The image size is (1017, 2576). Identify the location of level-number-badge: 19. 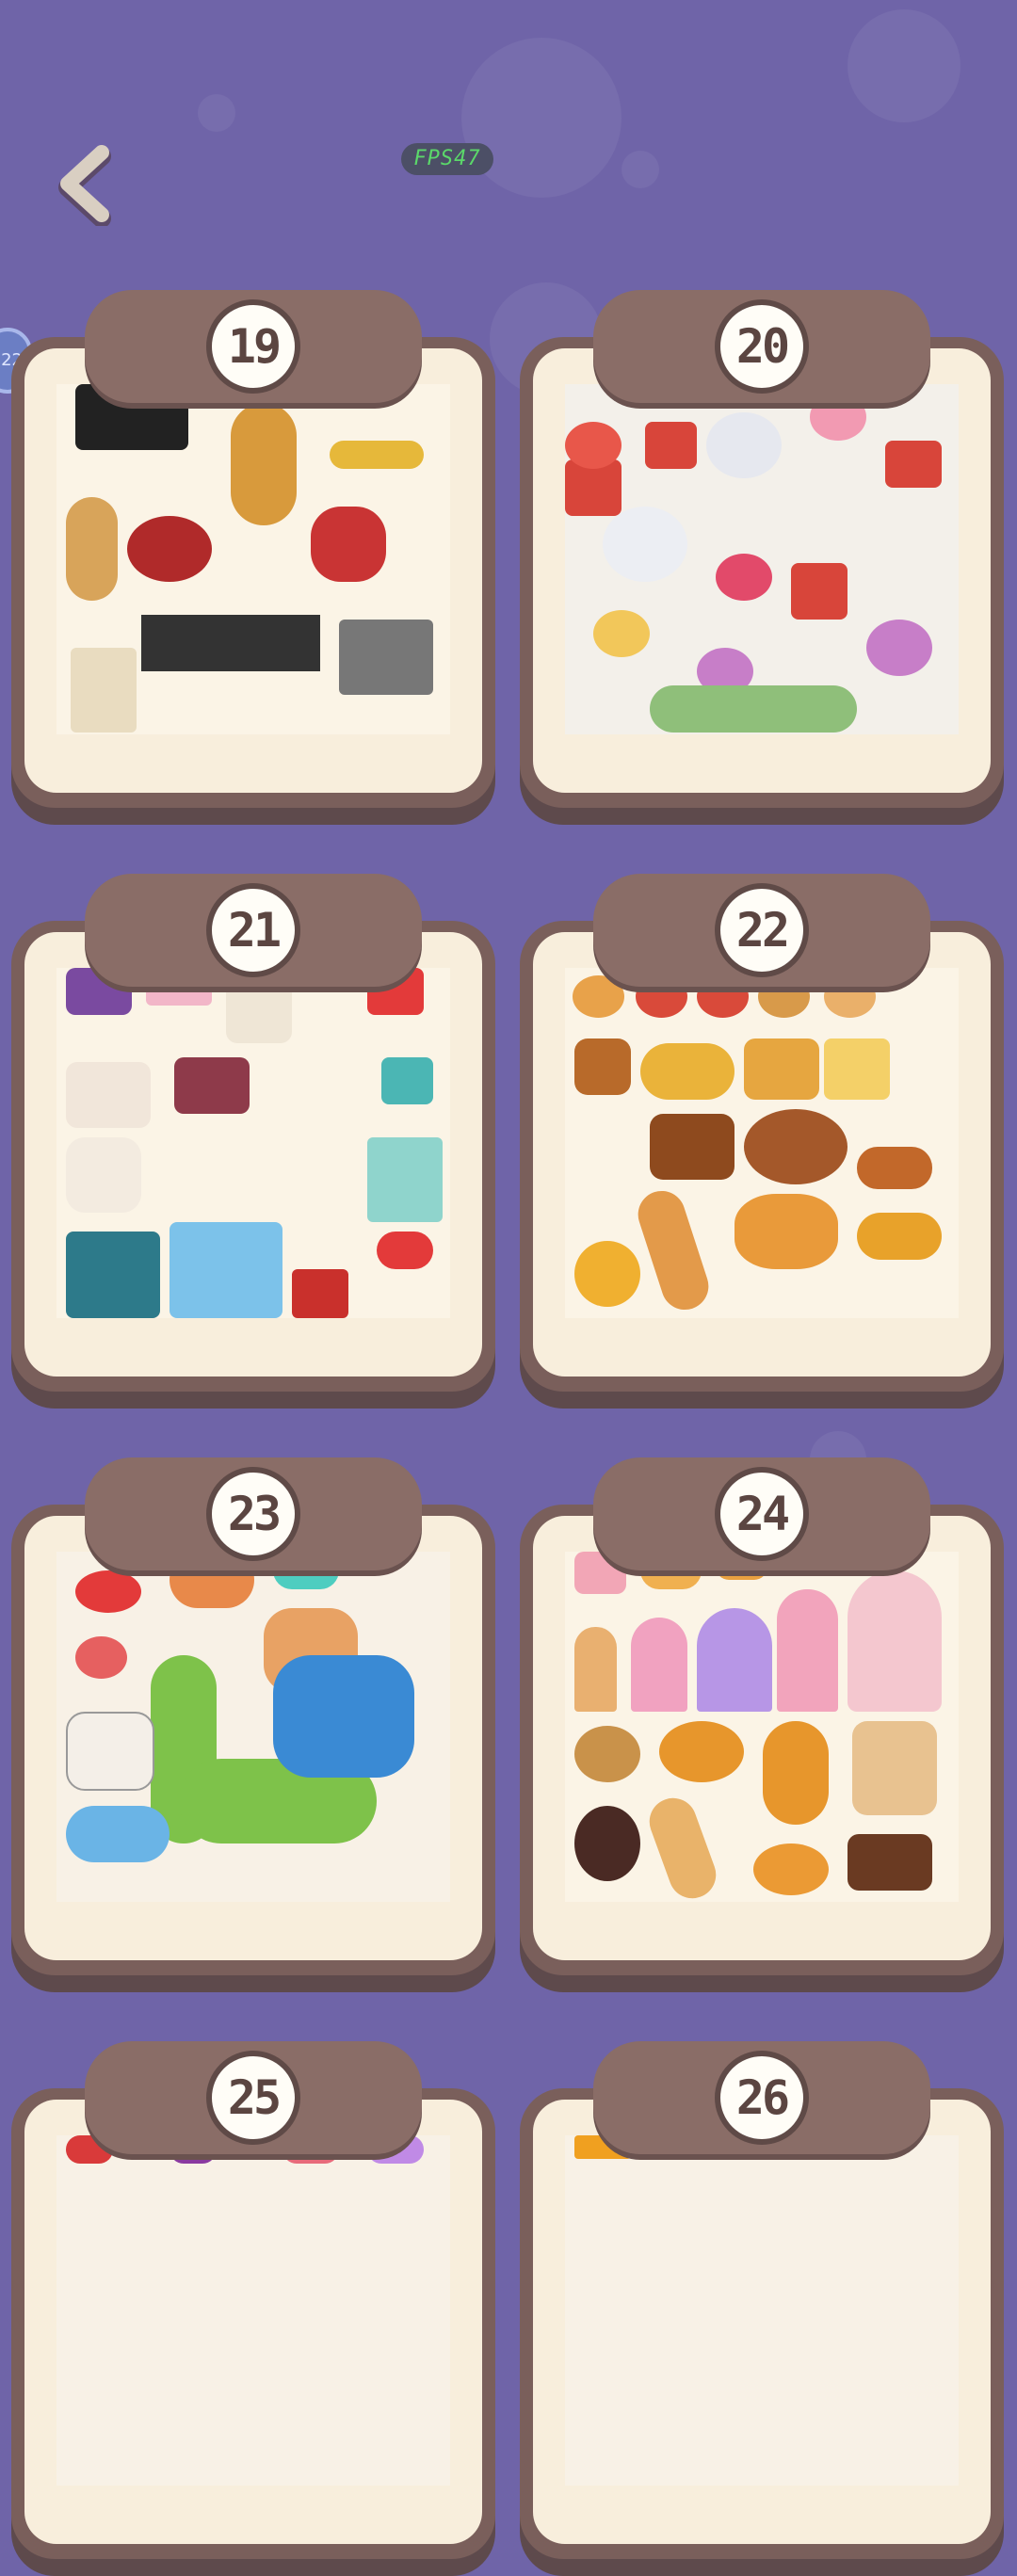
(253, 346).